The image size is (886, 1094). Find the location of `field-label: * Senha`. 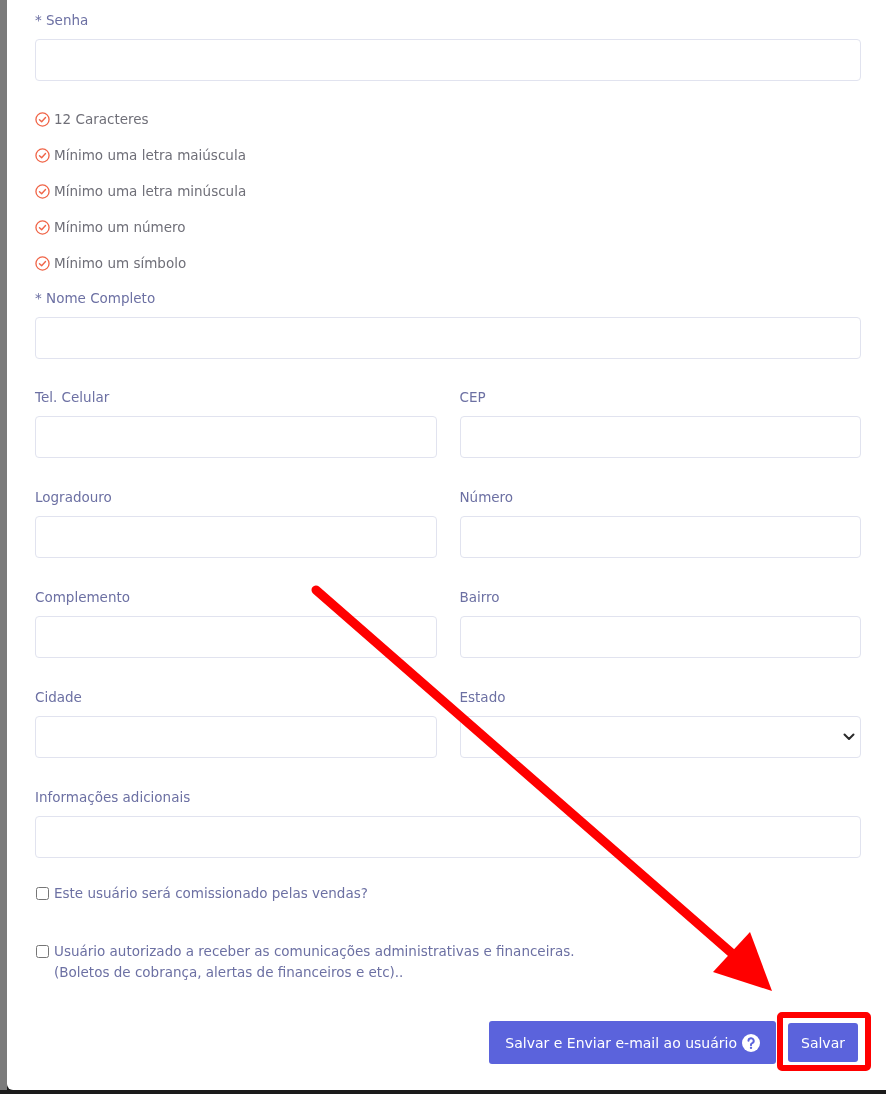

field-label: * Senha is located at coordinates (62, 20).